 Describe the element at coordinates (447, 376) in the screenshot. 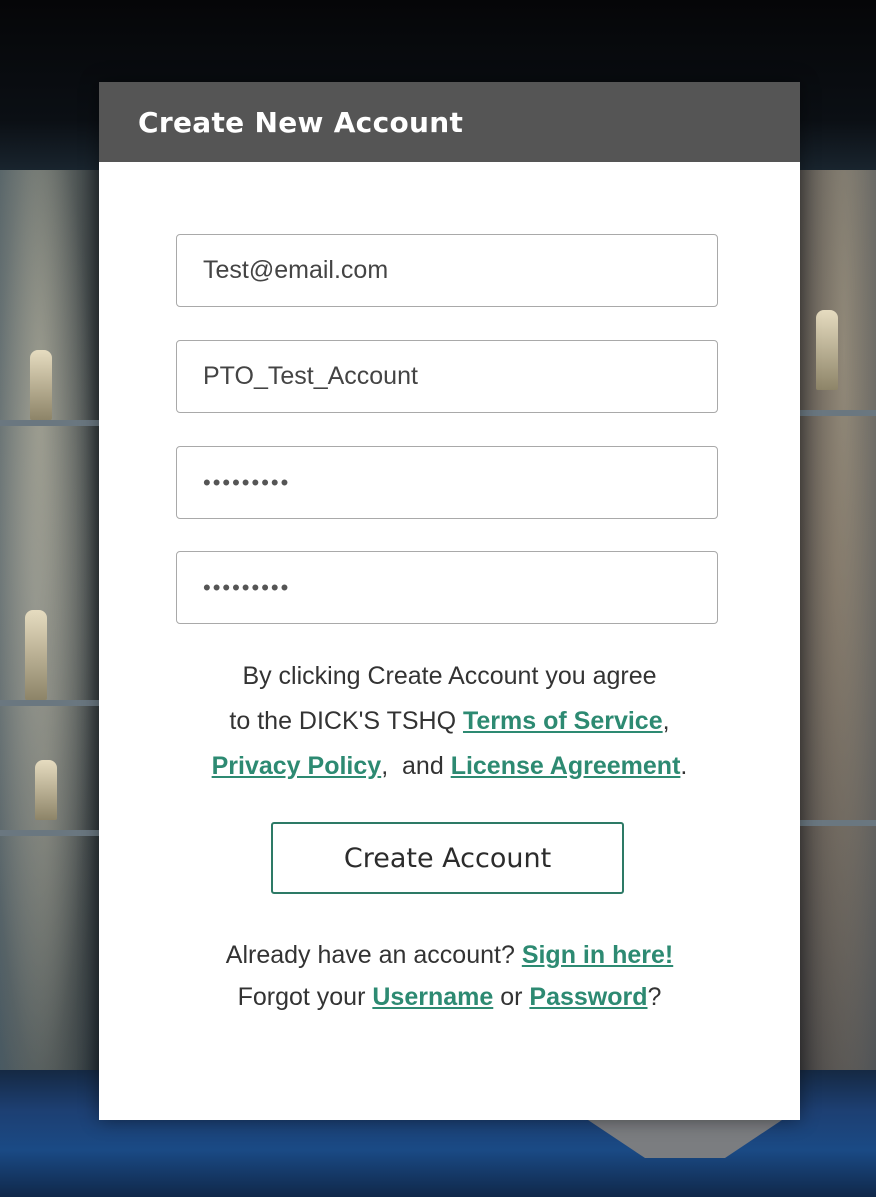

I see `username-input` at that location.